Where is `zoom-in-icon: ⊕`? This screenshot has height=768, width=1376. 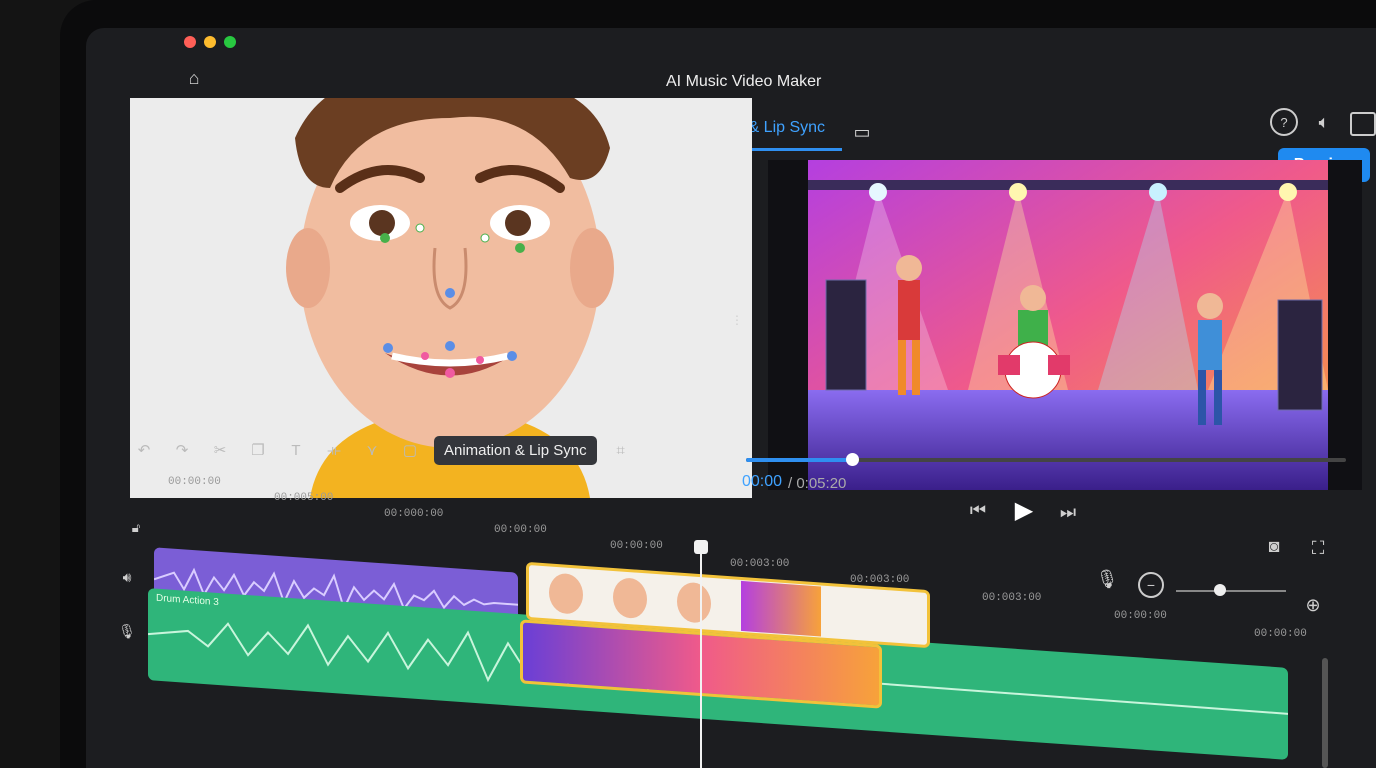 zoom-in-icon: ⊕ is located at coordinates (1313, 605).